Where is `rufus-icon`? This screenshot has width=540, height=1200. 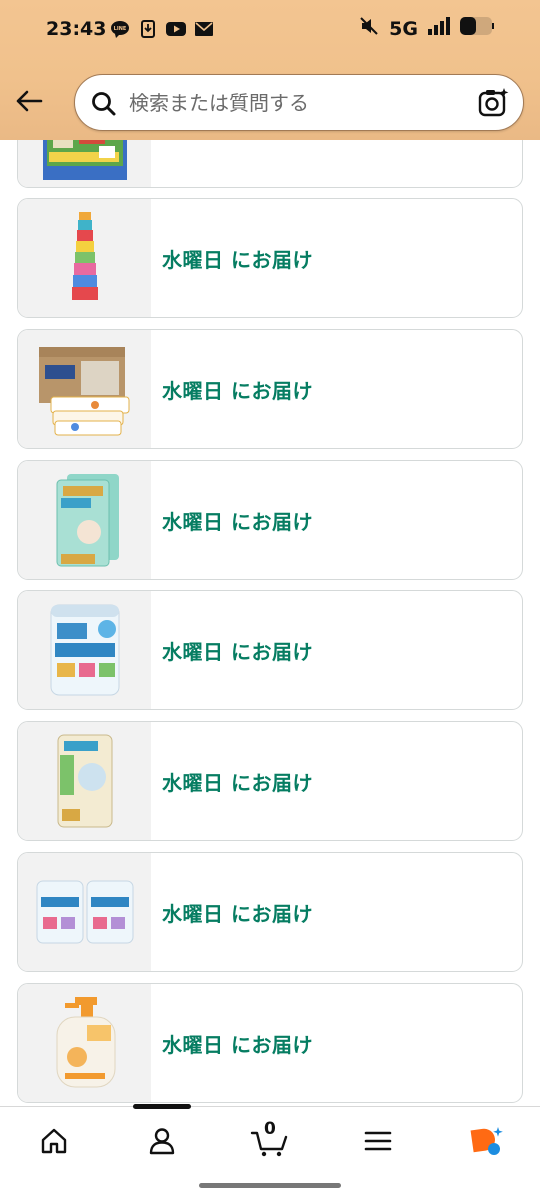
rufus-icon is located at coordinates (486, 1141).